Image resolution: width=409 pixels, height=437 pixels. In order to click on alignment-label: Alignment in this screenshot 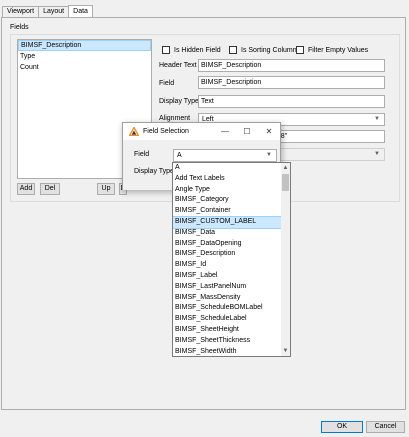, I will do `click(175, 118)`.